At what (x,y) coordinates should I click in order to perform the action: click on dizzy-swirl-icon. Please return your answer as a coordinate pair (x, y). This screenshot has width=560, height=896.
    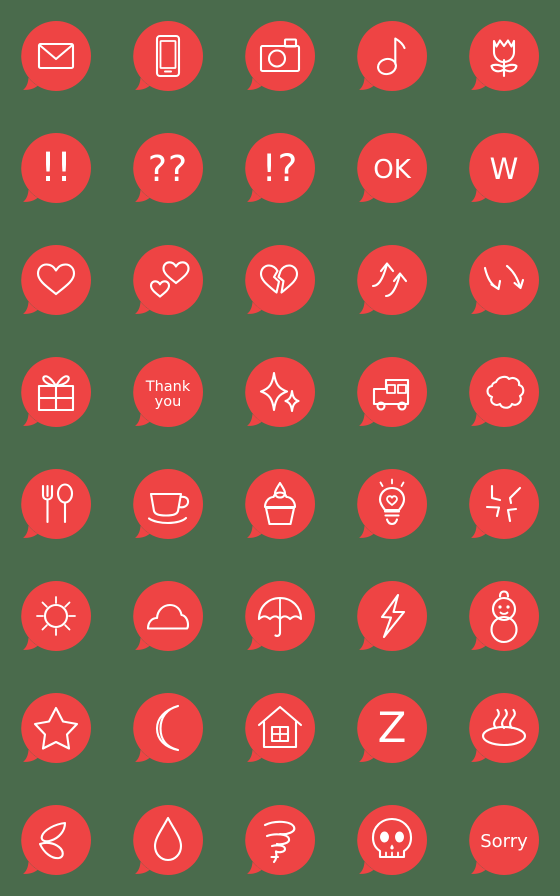
    Looking at the image, I should click on (279, 842).